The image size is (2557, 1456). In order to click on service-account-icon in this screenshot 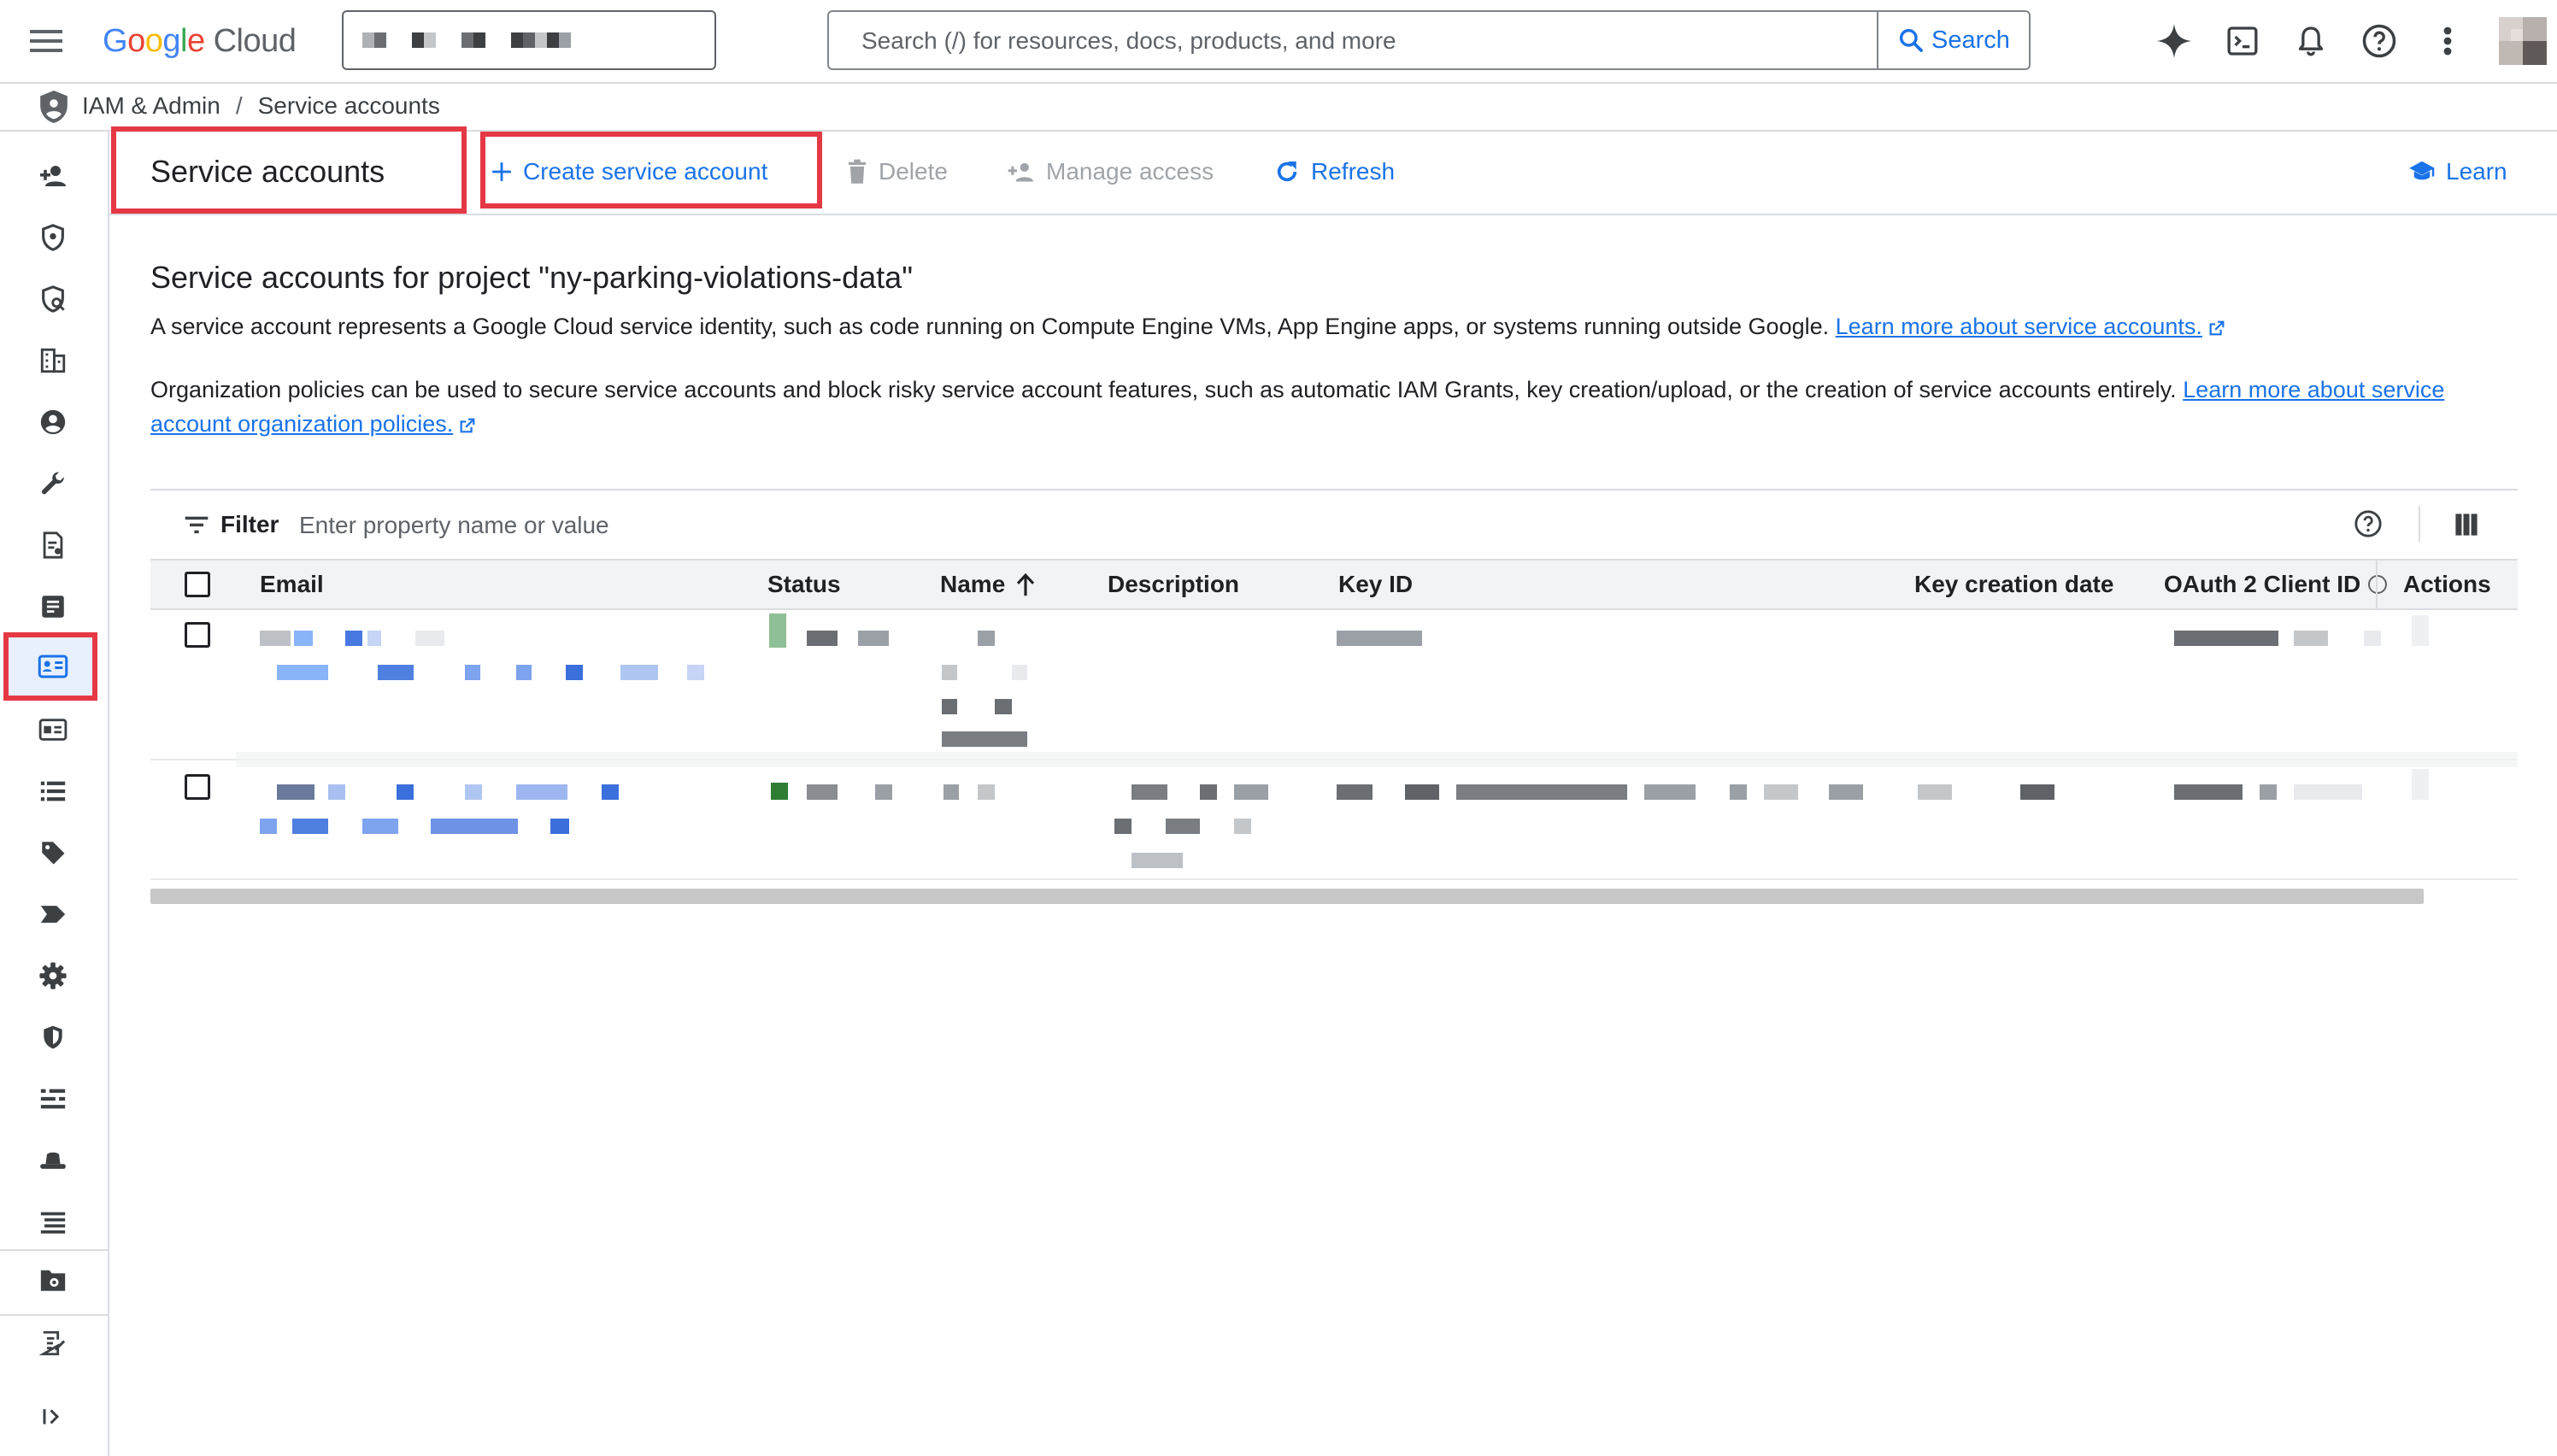, I will do `click(53, 667)`.